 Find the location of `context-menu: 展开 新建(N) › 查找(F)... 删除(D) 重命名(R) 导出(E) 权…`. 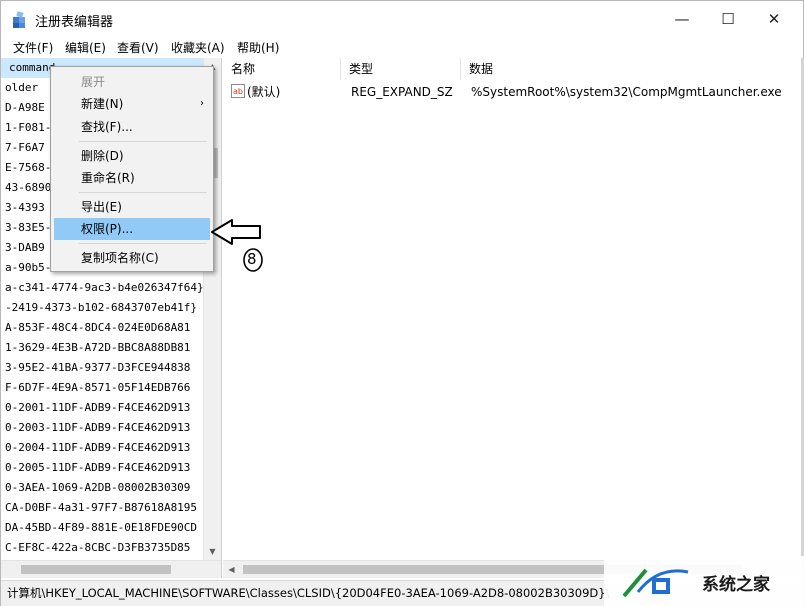

context-menu: 展开 新建(N) › 查找(F)... 删除(D) 重命名(R) 导出(E) 权… is located at coordinates (132, 169).